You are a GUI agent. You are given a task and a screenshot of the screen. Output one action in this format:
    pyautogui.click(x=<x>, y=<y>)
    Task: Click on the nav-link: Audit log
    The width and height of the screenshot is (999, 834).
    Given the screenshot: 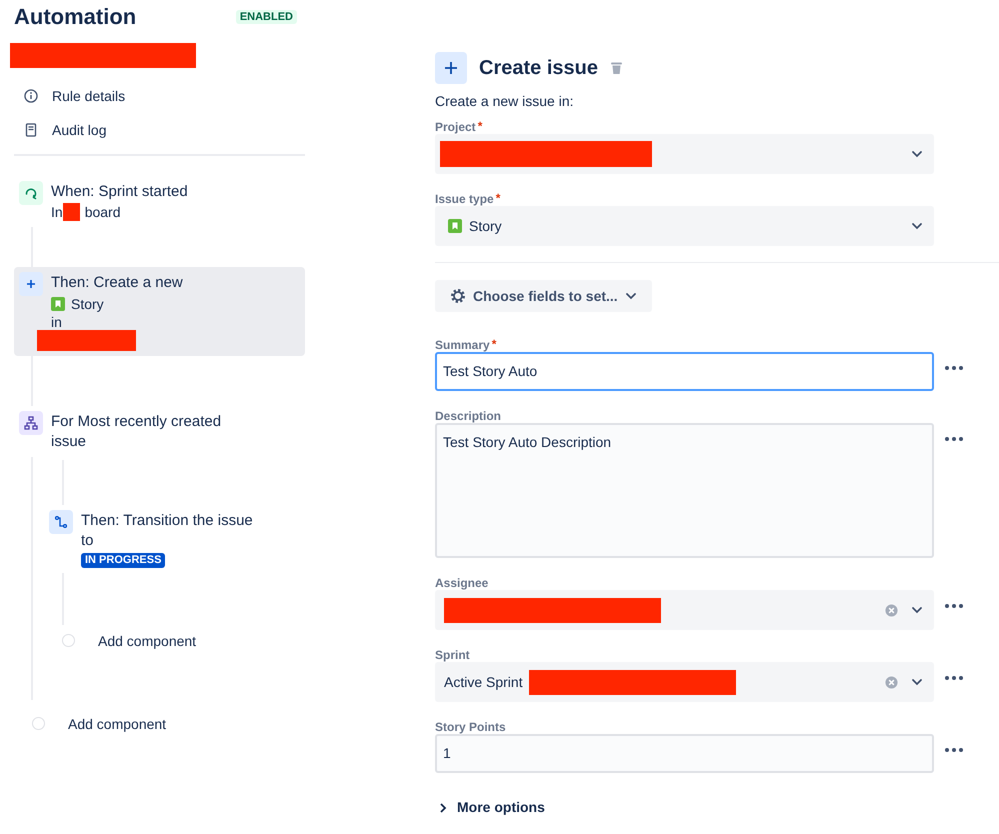 What is the action you would take?
    pyautogui.click(x=164, y=130)
    